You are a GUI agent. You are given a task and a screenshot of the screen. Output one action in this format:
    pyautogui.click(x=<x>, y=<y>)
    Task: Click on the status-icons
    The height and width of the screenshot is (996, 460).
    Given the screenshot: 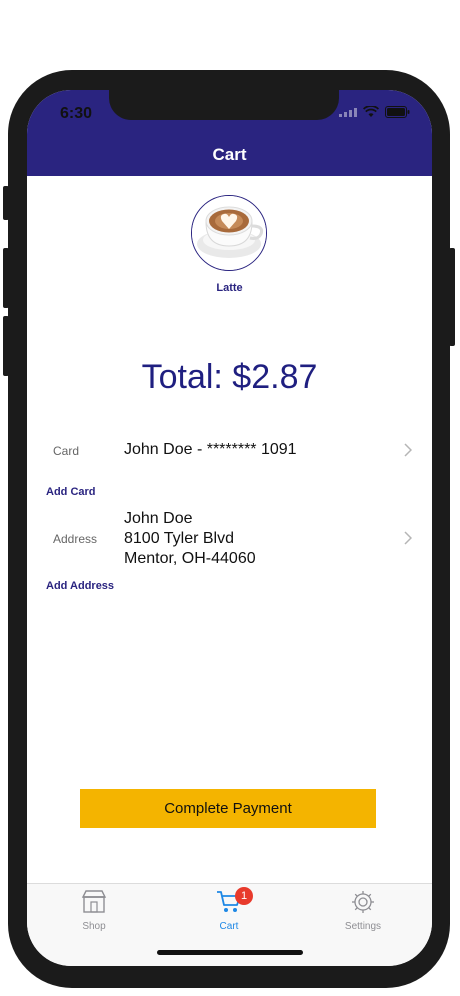 What is the action you would take?
    pyautogui.click(x=374, y=112)
    